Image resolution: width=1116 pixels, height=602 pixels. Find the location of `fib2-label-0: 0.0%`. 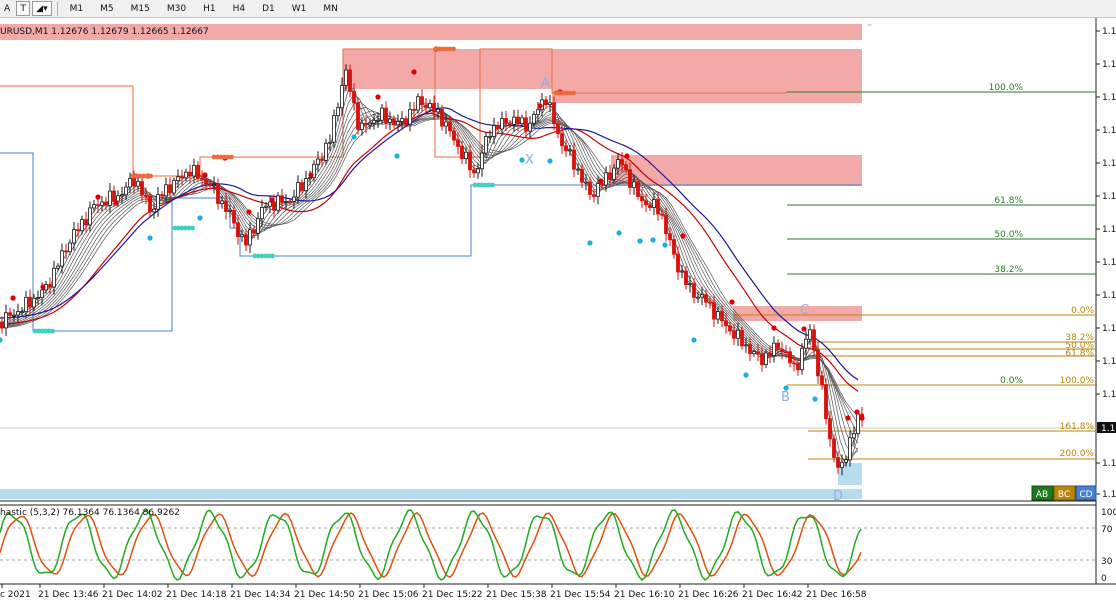

fib2-label-0: 0.0% is located at coordinates (1082, 311).